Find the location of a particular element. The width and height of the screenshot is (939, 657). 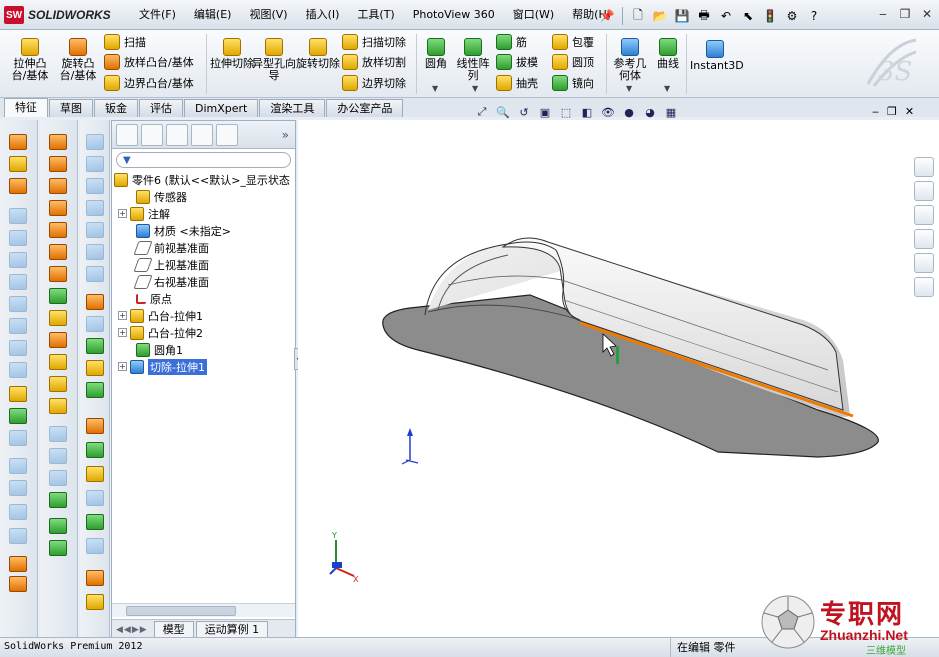

menu-tools: 工具(T) is located at coordinates (375, 15).